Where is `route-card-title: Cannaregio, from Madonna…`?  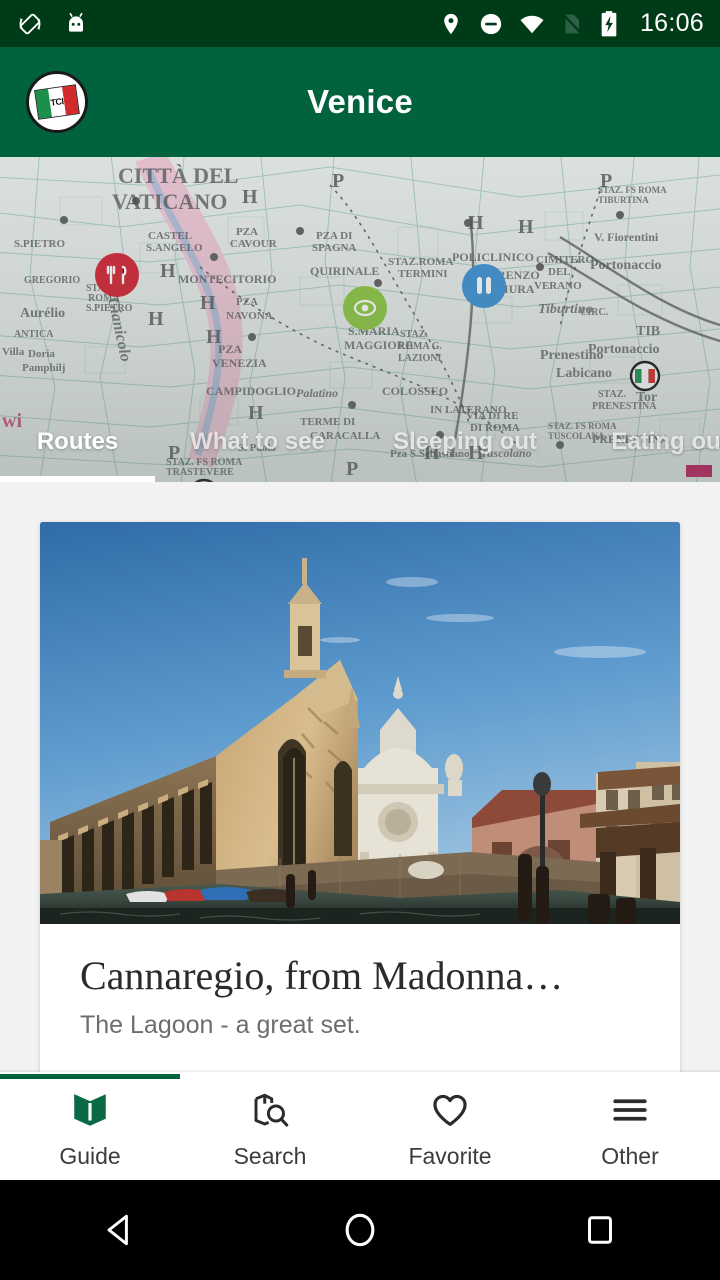 route-card-title: Cannaregio, from Madonna… is located at coordinates (322, 976).